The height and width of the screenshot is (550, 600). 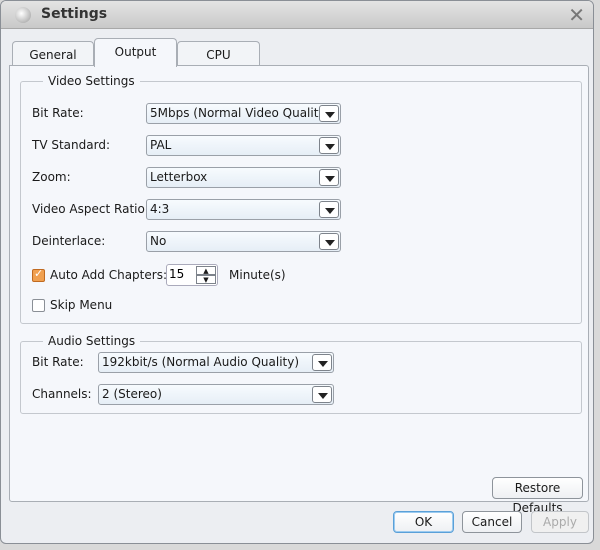 What do you see at coordinates (257, 275) in the screenshot?
I see `minutes-unit-label: Minute(s)` at bounding box center [257, 275].